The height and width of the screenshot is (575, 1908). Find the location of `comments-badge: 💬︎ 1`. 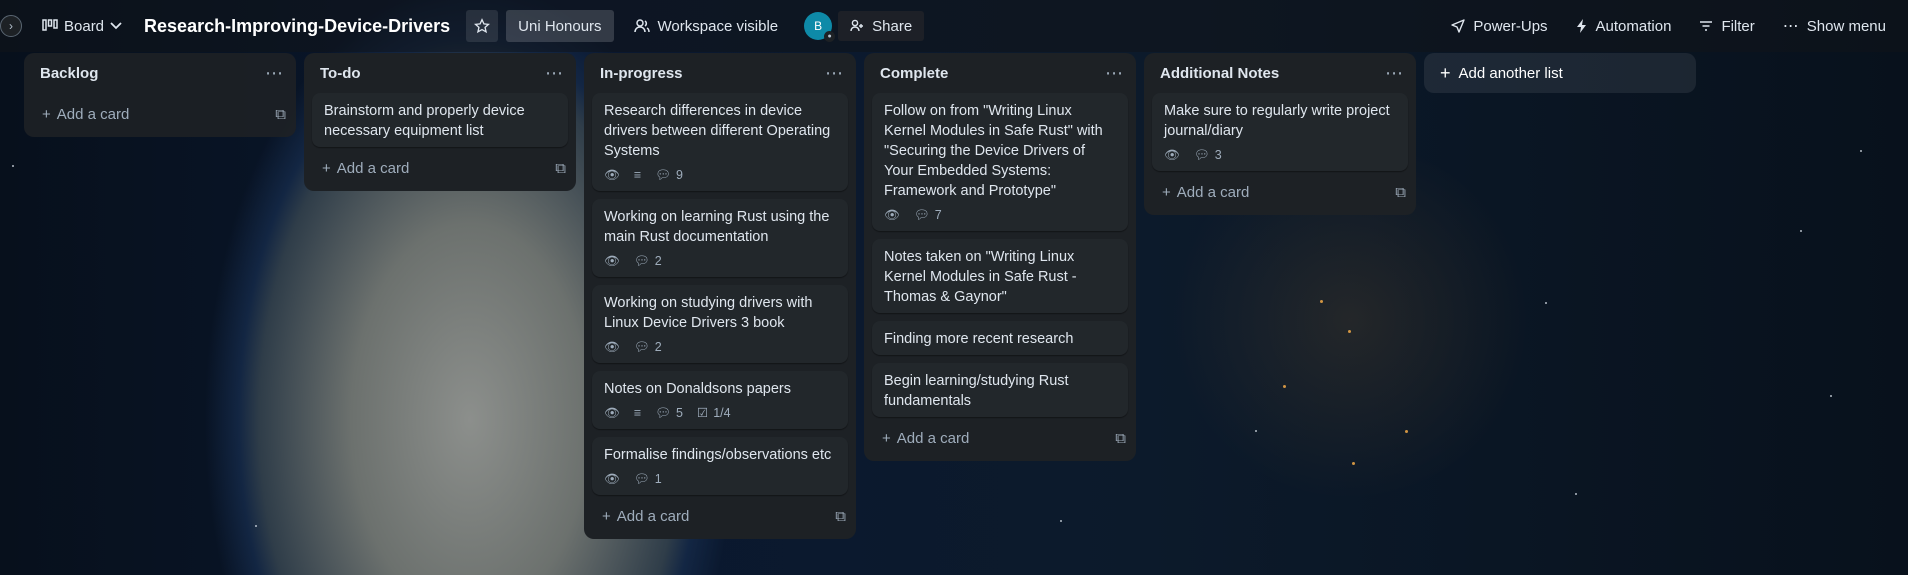

comments-badge: 💬︎ 1 is located at coordinates (648, 479).